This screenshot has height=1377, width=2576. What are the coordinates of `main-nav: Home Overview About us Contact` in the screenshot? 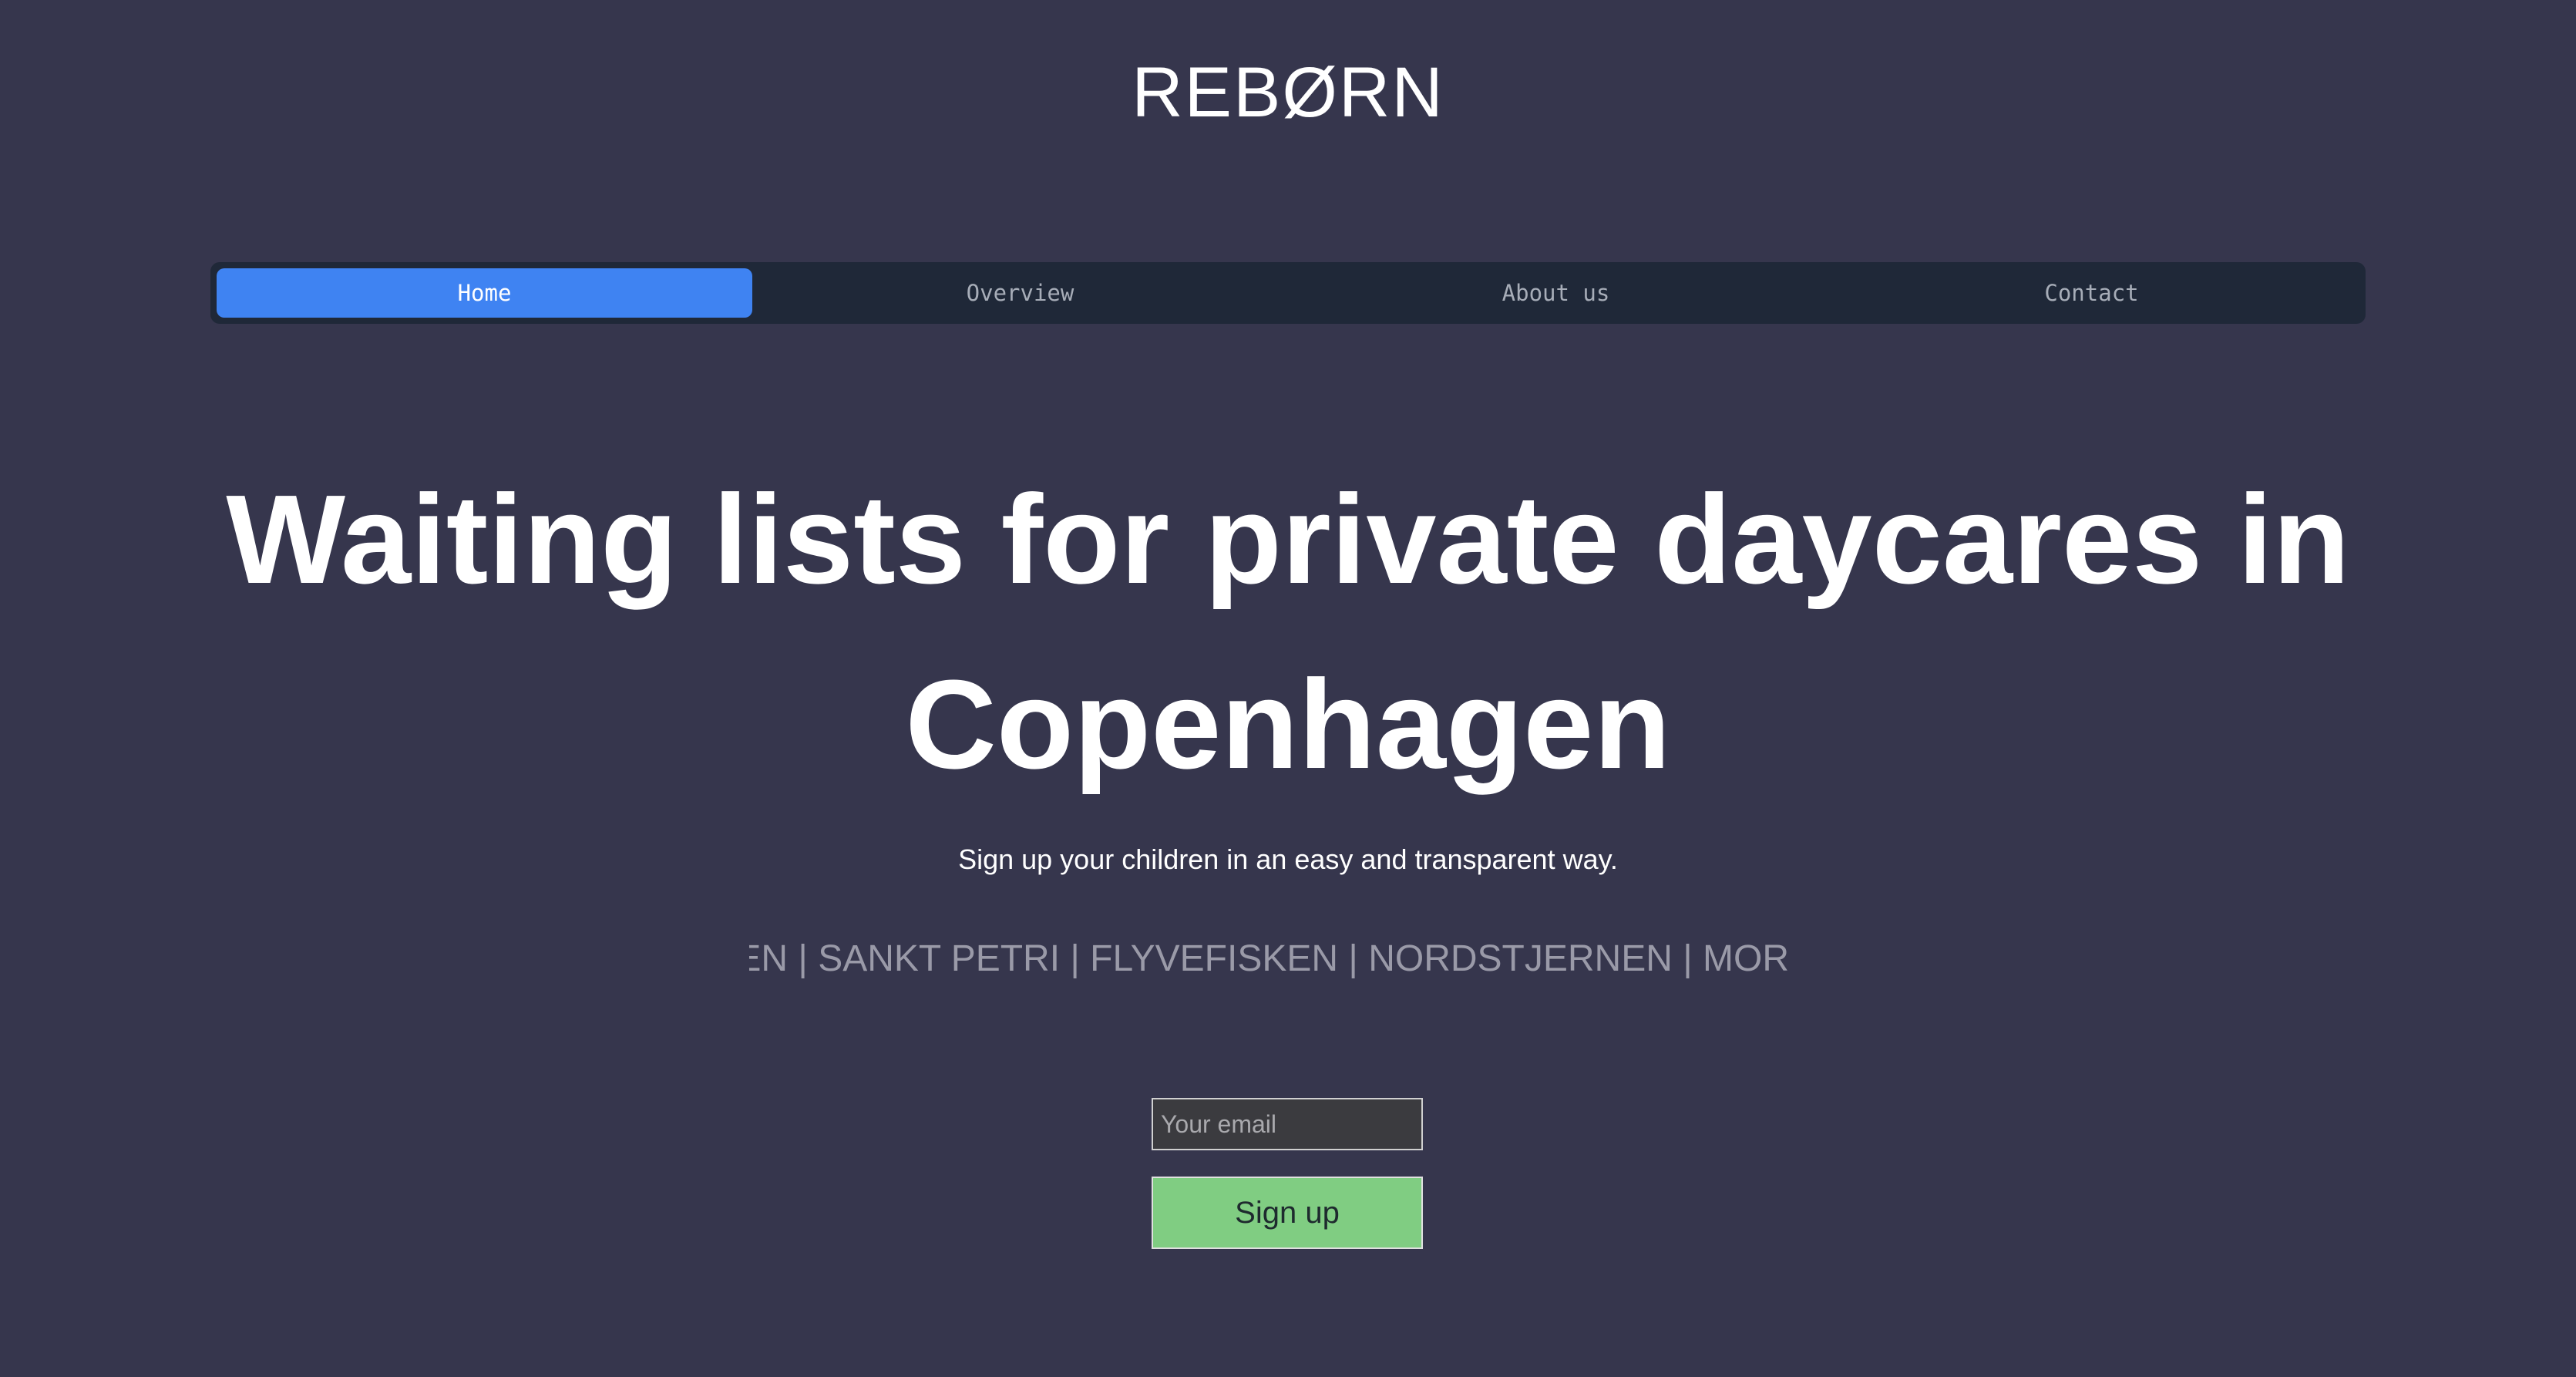 It's located at (1288, 293).